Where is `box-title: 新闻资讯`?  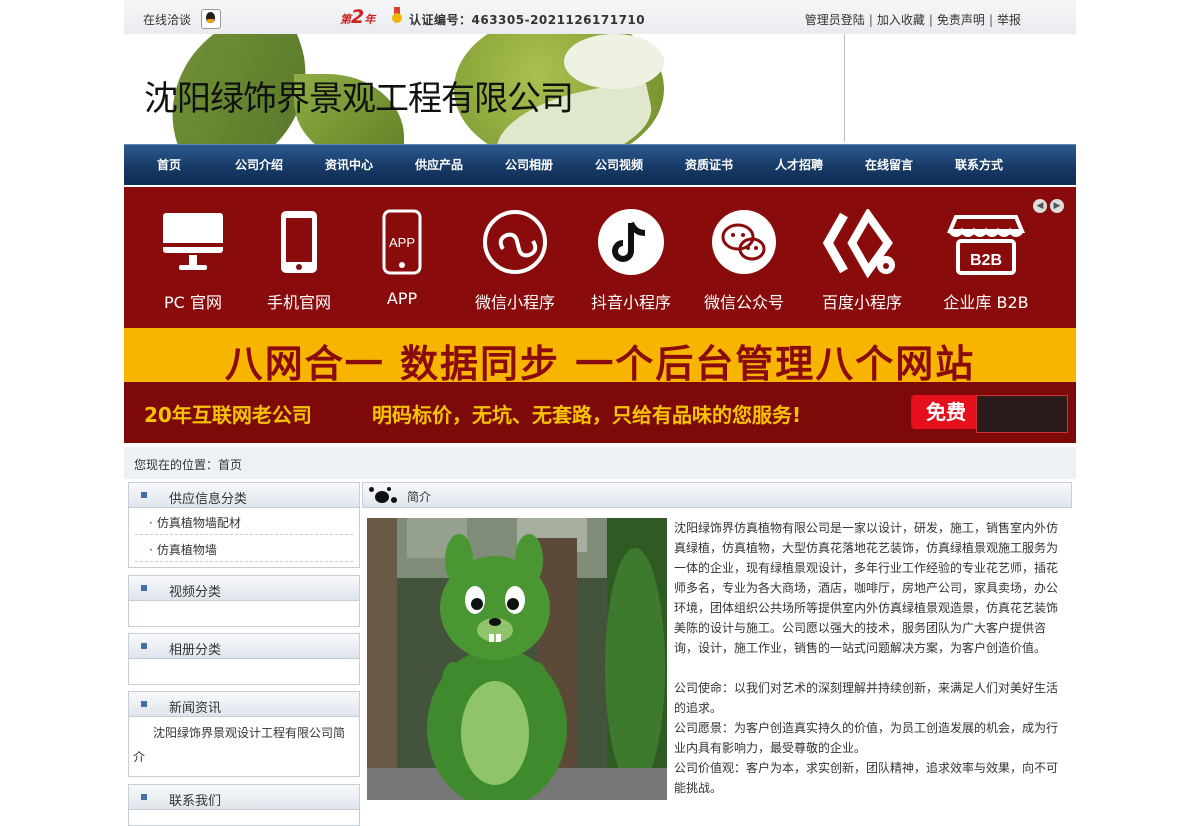
box-title: 新闻资讯 is located at coordinates (195, 708).